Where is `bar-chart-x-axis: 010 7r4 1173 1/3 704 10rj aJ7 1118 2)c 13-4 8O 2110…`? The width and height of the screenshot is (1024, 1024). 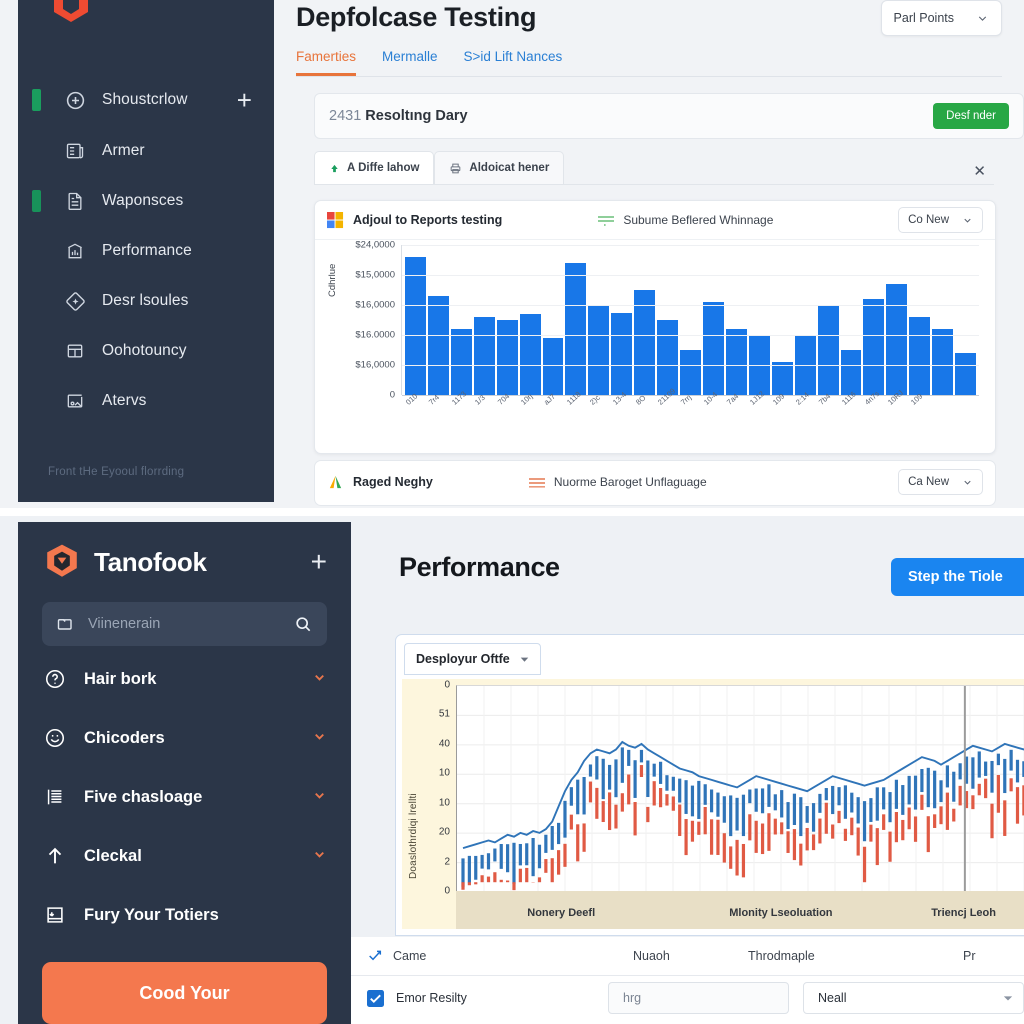 bar-chart-x-axis: 010 7r4 1173 1/3 704 10rj aJ7 1118 2)c 13-4 8O 2110… is located at coordinates (690, 412).